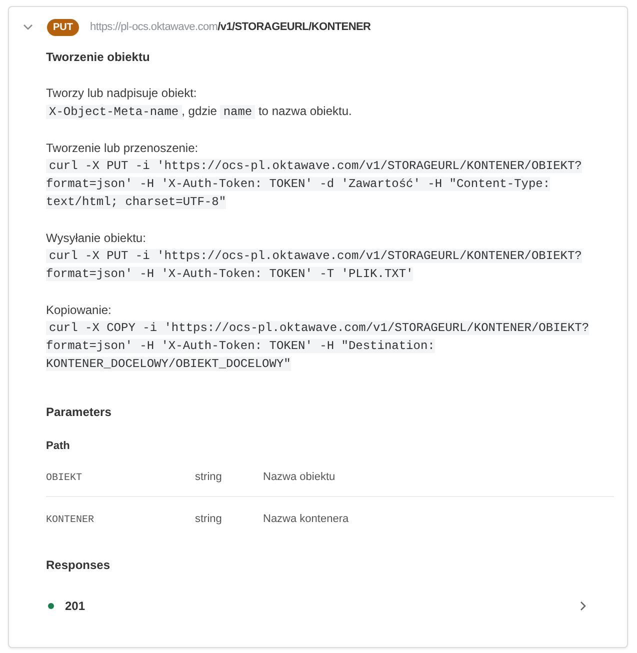 The height and width of the screenshot is (653, 637). Describe the element at coordinates (314, 184) in the screenshot. I see `code-snippet: curl -X PUT -i 'https://ocs-pl.oktawave.com/v1/STORAGEURL/KONTENER/OBIEKT?format=json' -H 'X-Auth-Token: TOKEN' -d 'Zawartość' -H "Content-Type: text/html; charset=UTF-8"` at that location.